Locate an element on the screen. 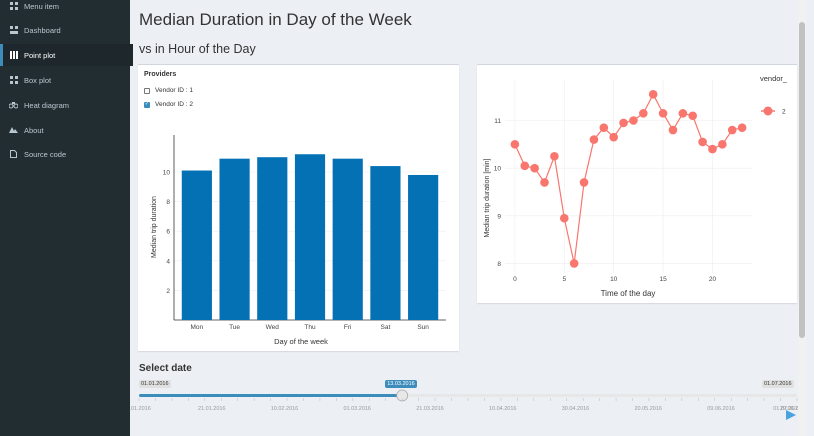 Image resolution: width=814 pixels, height=436 pixels. file-icon is located at coordinates (13, 154).